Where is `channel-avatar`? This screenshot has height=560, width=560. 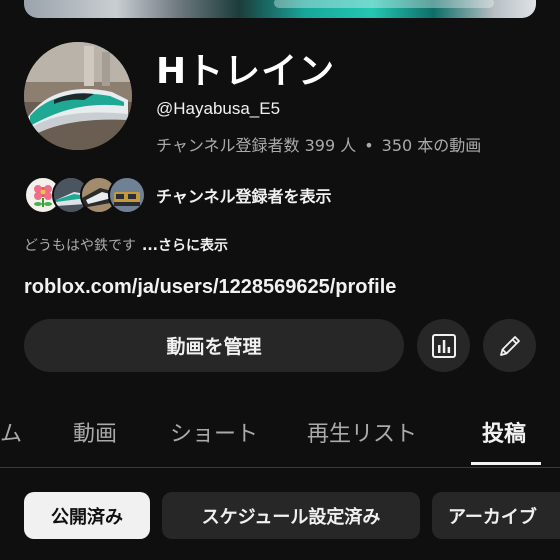
channel-avatar is located at coordinates (78, 96).